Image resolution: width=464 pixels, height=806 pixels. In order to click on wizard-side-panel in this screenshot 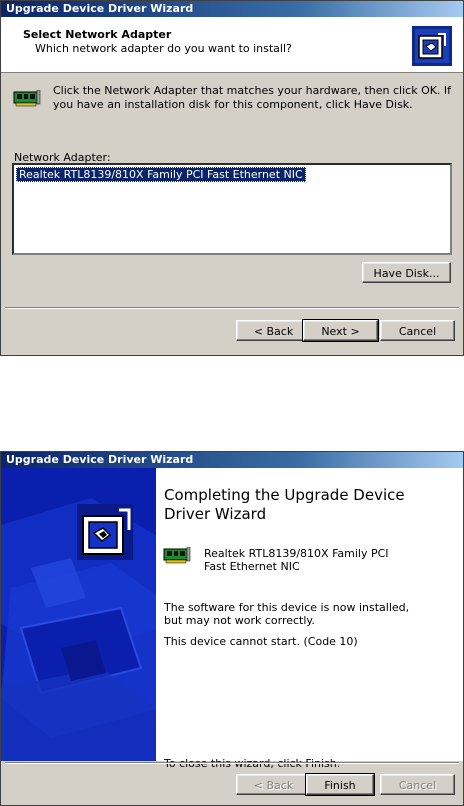, I will do `click(78, 614)`.